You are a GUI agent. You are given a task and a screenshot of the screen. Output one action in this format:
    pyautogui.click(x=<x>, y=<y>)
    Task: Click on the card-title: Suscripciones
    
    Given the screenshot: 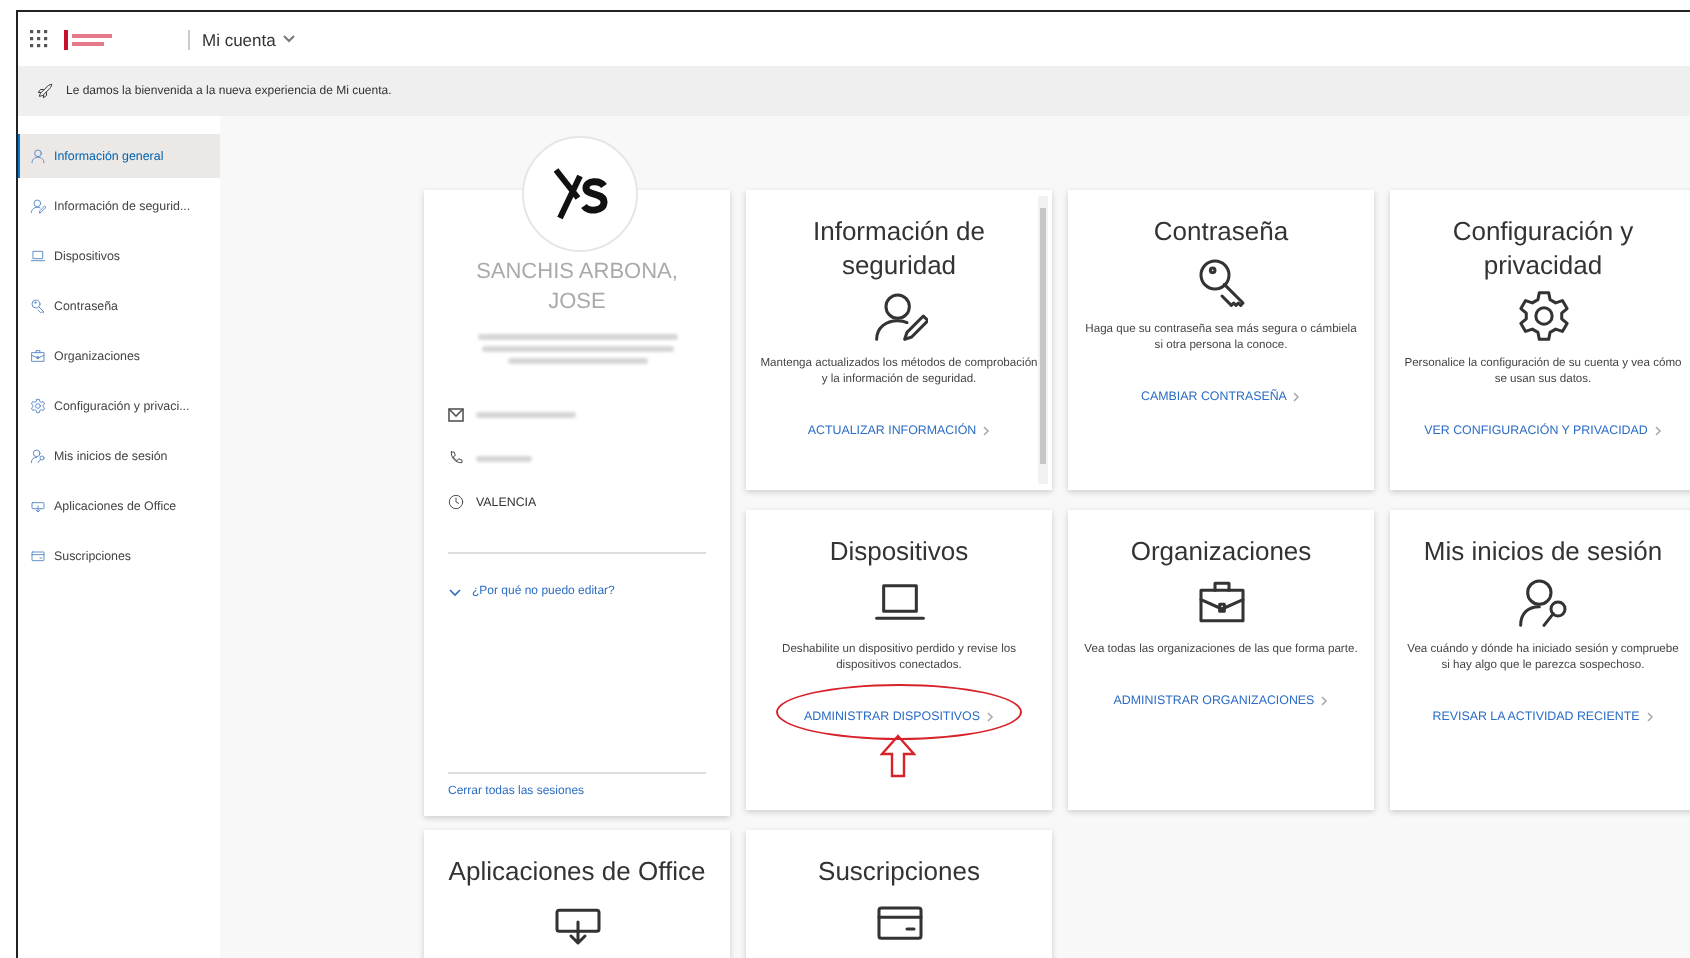 What is the action you would take?
    pyautogui.click(x=899, y=871)
    